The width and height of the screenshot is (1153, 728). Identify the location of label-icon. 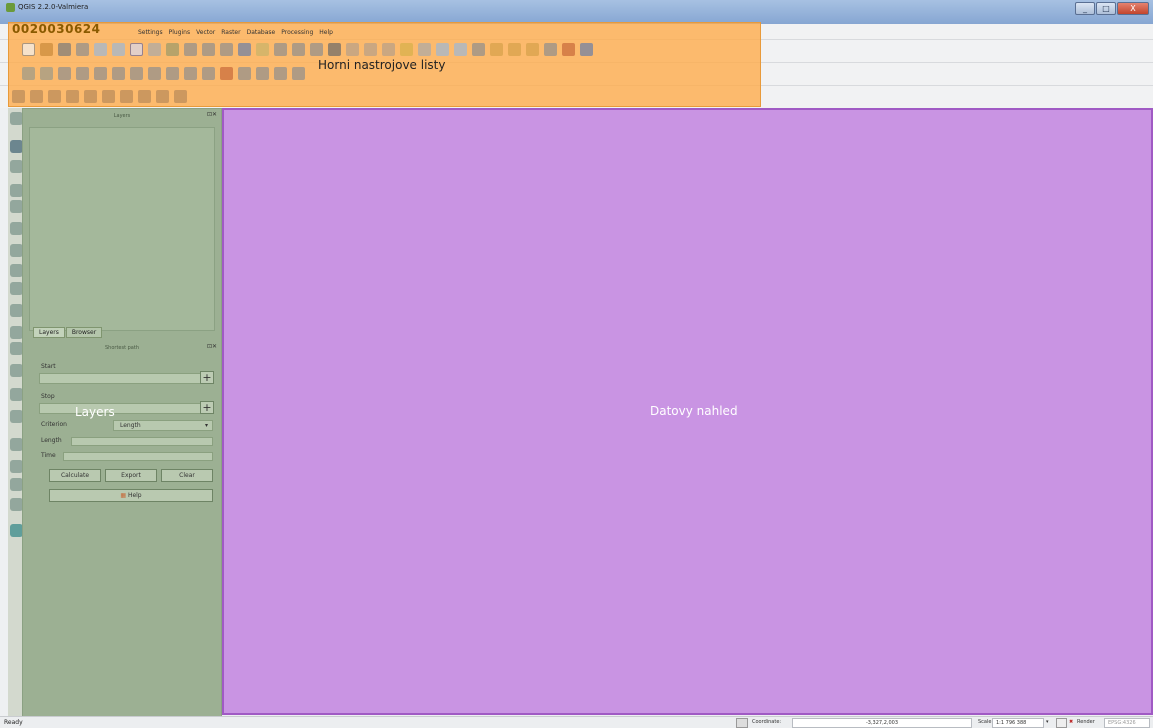
(208, 73).